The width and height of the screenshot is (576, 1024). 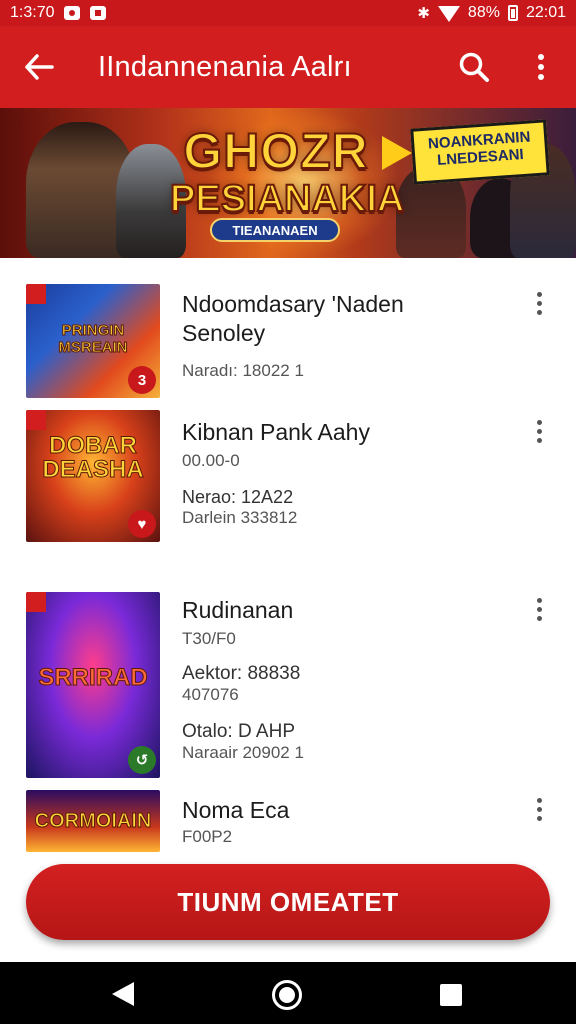 What do you see at coordinates (236, 810) in the screenshot?
I see `item-title: Noma Eca` at bounding box center [236, 810].